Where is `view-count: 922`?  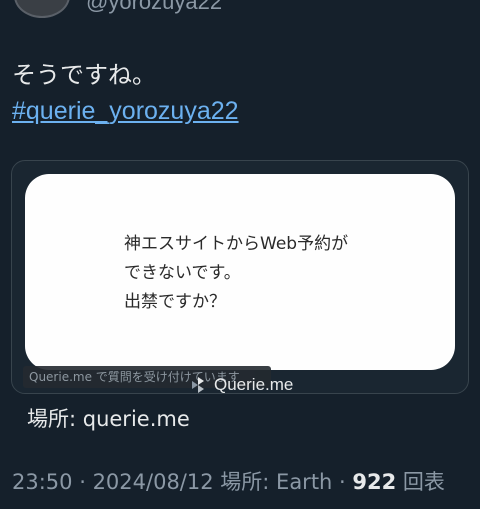 view-count: 922 is located at coordinates (374, 482).